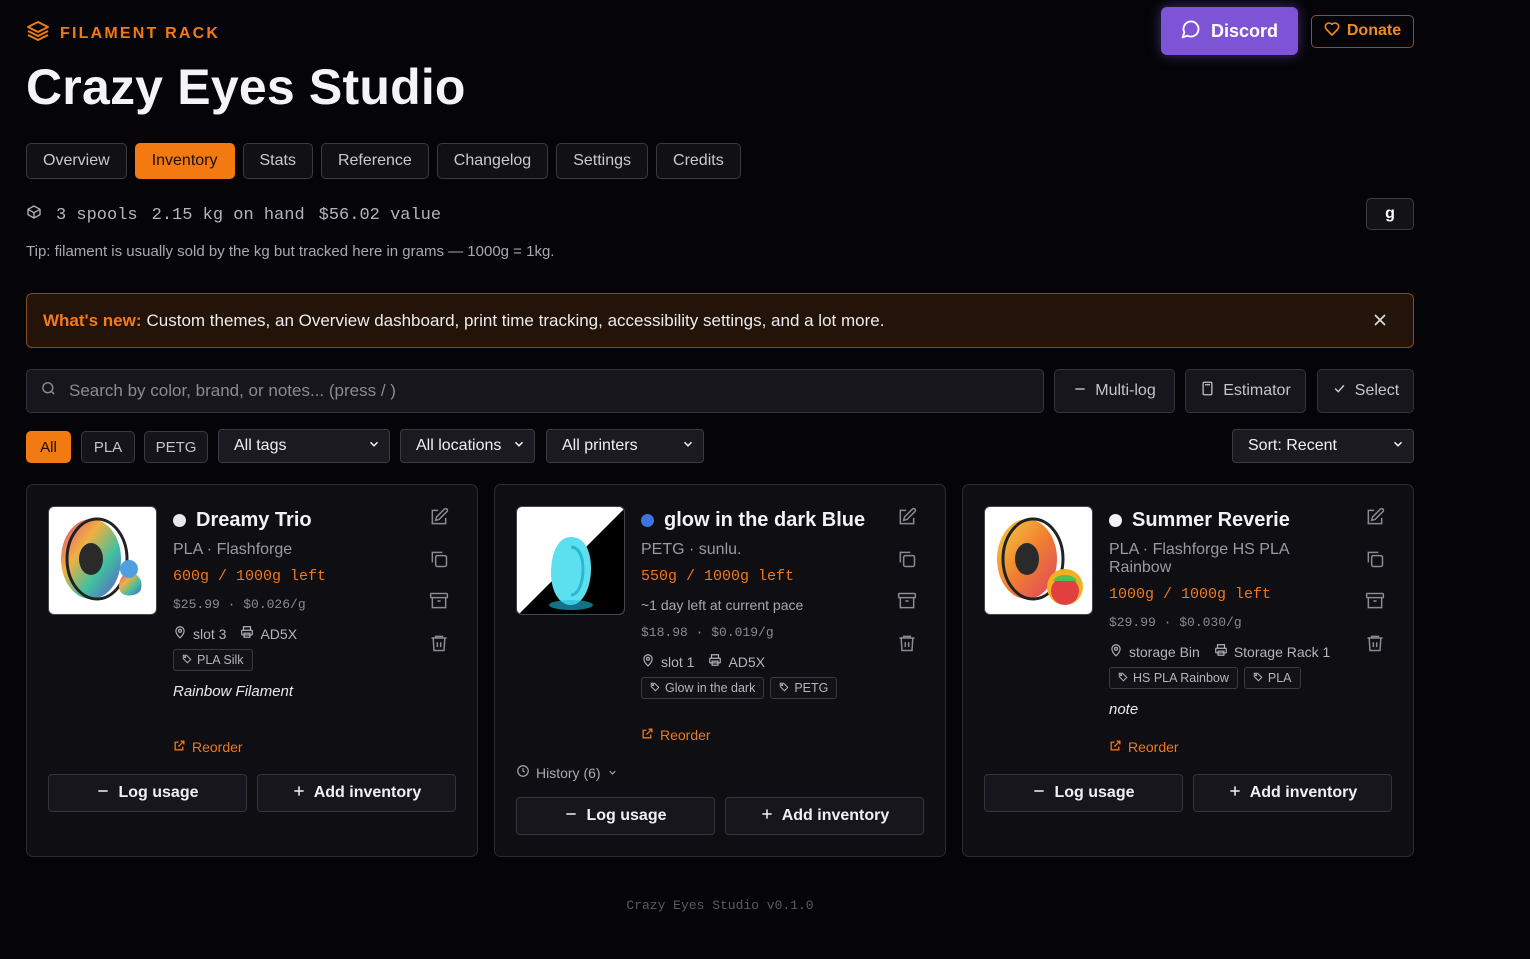 This screenshot has width=1530, height=959. Describe the element at coordinates (1292, 445) in the screenshot. I see `sort-select-value: Sort: Recent` at that location.